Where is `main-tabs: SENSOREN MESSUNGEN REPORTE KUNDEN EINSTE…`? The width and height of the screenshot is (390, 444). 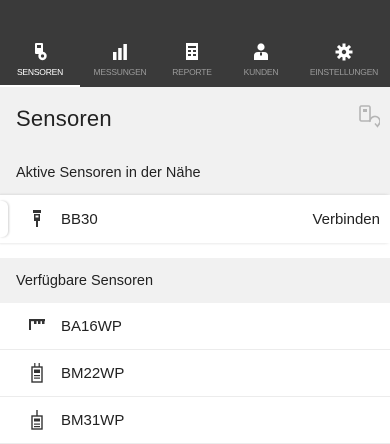 main-tabs: SENSOREN MESSUNGEN REPORTE KUNDEN EINSTE… is located at coordinates (195, 63).